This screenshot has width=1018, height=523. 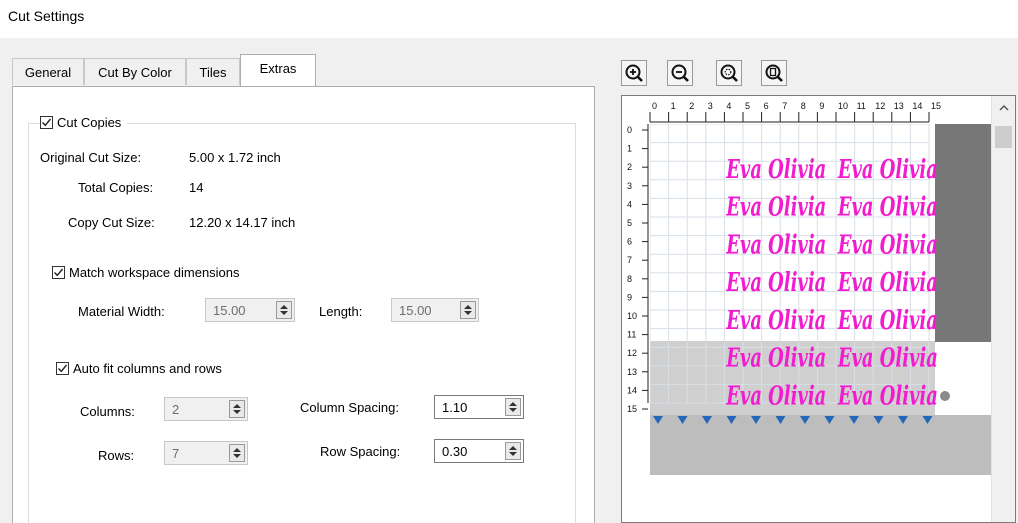 What do you see at coordinates (632, 372) in the screenshot?
I see `ruler-label: 13` at bounding box center [632, 372].